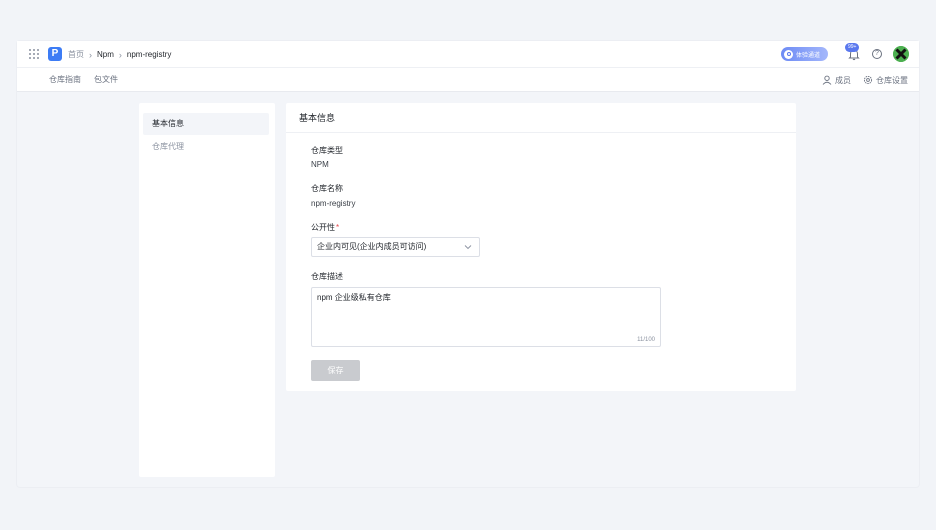  What do you see at coordinates (354, 297) in the screenshot?
I see `description-text: npm 企业级私有仓库` at bounding box center [354, 297].